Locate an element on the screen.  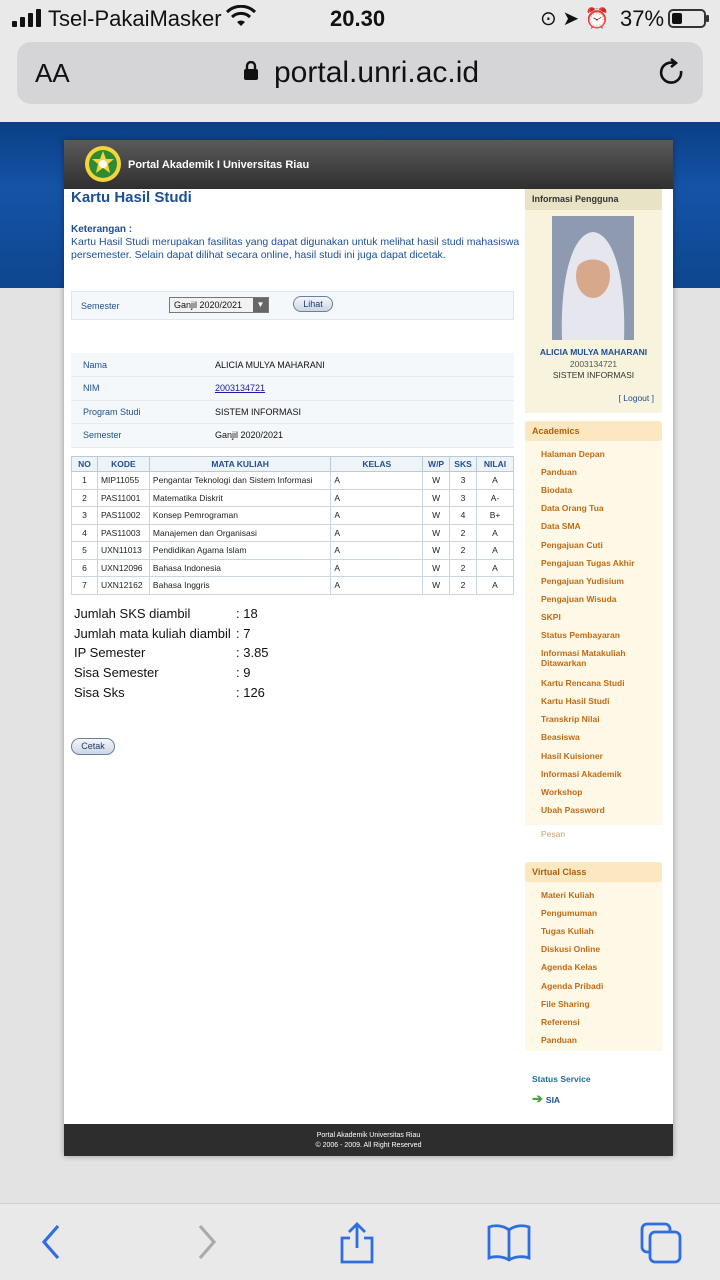
course-grade: B+ is located at coordinates (495, 515).